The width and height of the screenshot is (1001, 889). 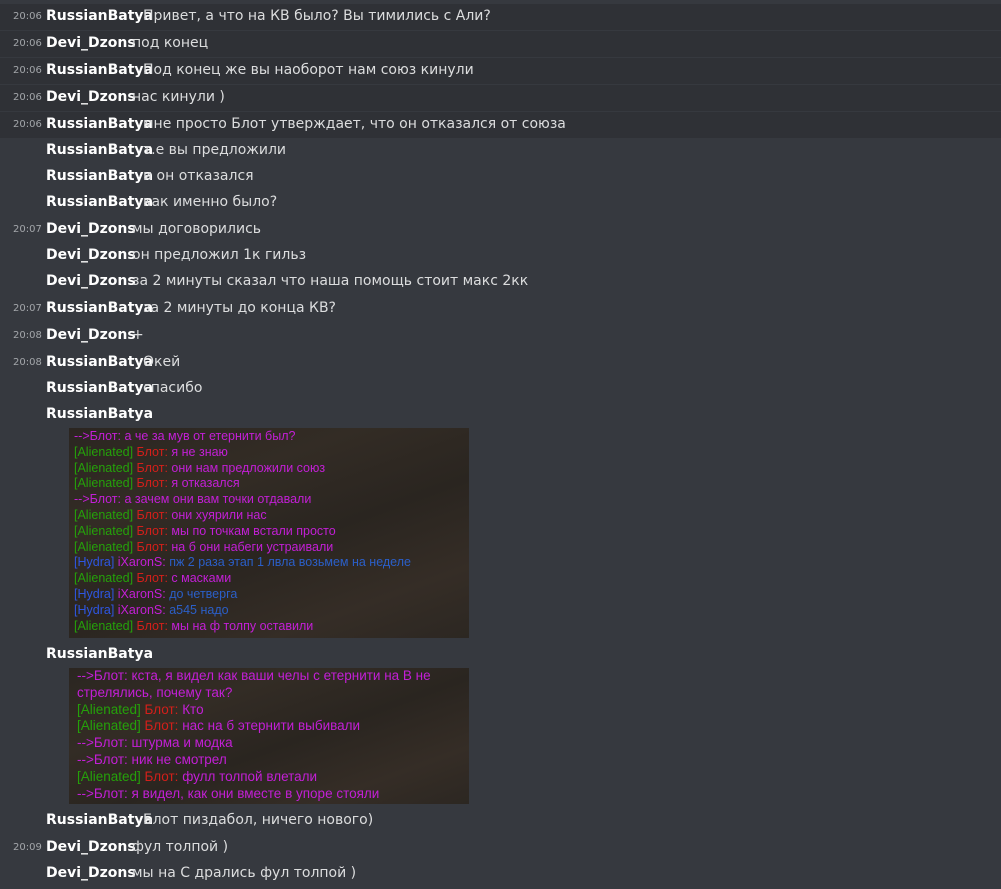 I want to click on game-chat-segment: мы по точкам встали просто, so click(x=253, y=530).